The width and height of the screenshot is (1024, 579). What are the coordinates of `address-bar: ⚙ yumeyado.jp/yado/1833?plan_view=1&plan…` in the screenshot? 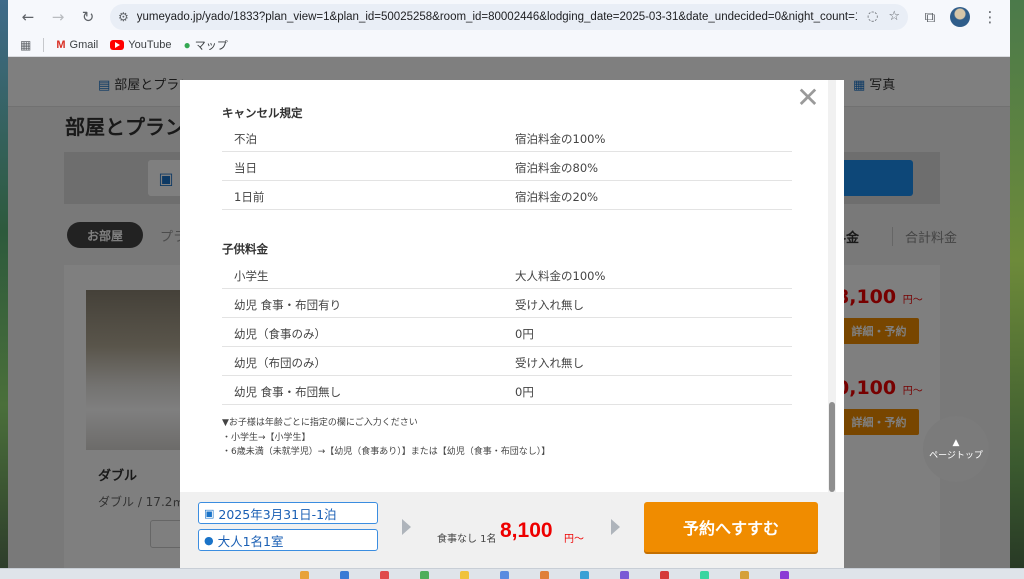 It's located at (509, 16).